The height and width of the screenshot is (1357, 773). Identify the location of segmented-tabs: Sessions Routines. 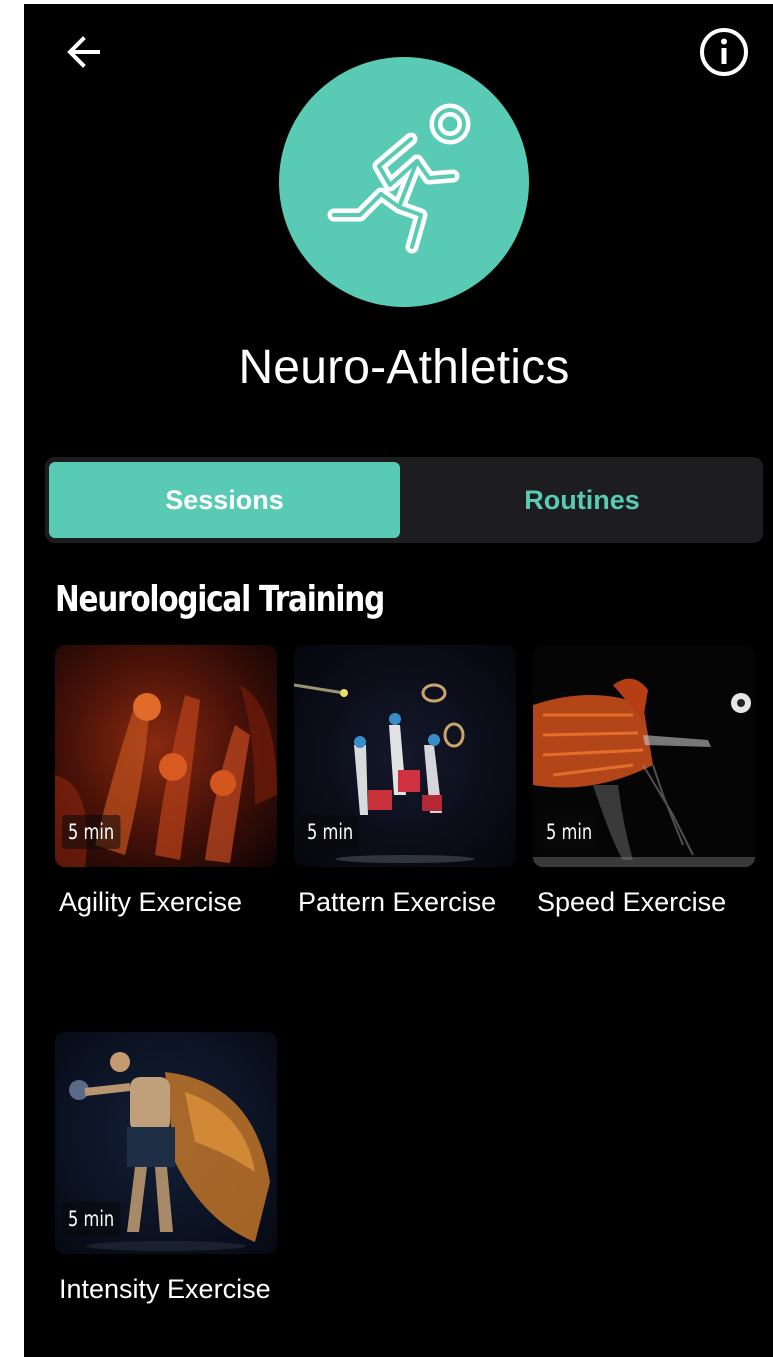
(404, 500).